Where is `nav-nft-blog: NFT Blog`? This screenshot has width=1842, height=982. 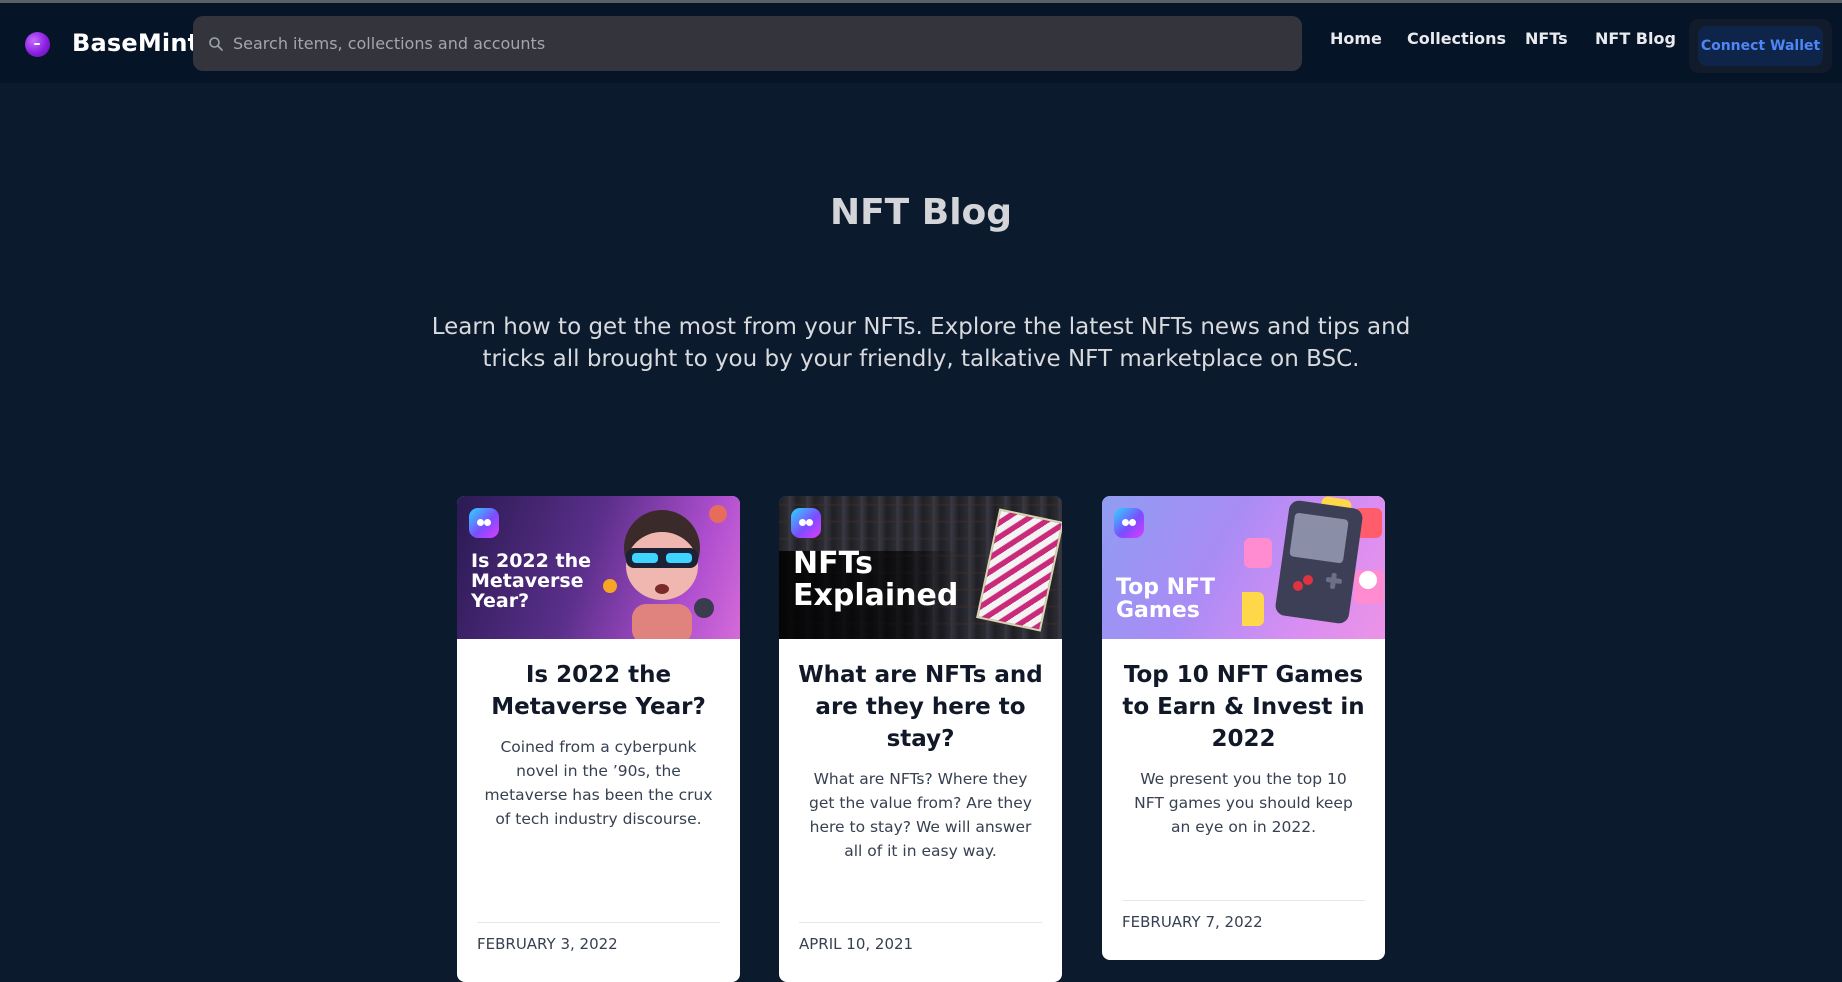 nav-nft-blog: NFT Blog is located at coordinates (1635, 38).